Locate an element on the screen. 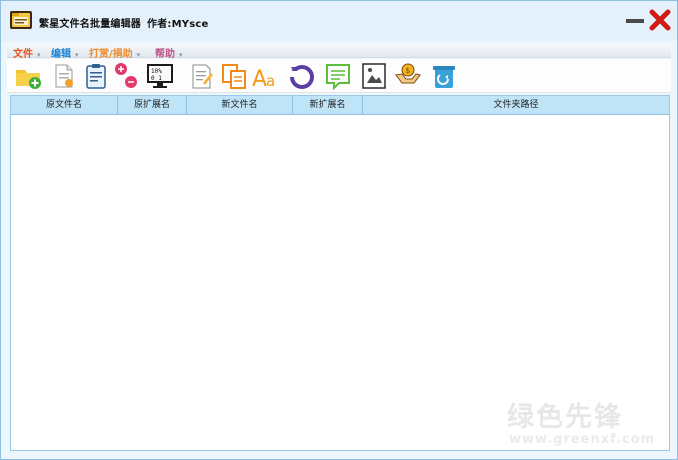 Image resolution: width=678 pixels, height=460 pixels. column-new-extension: 新扩展名 is located at coordinates (328, 105).